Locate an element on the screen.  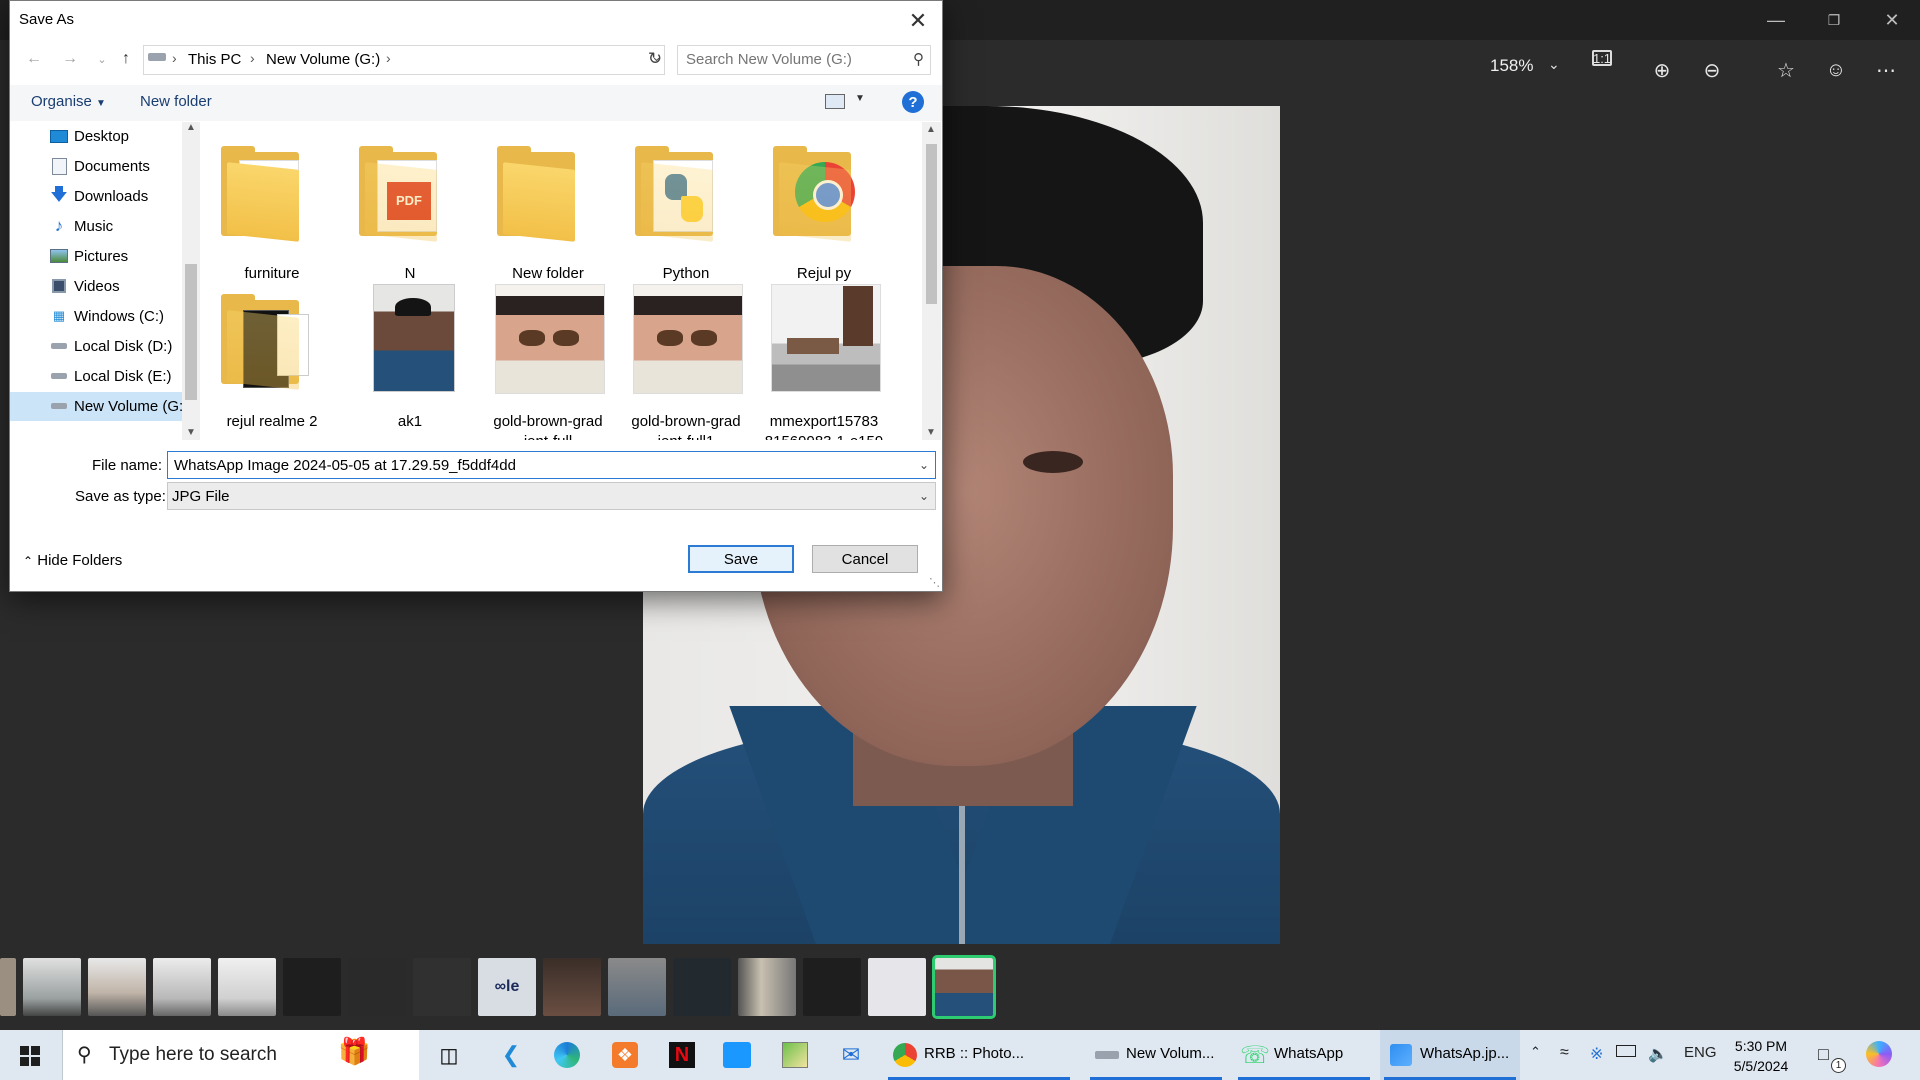
organise-button: Organise ▼ is located at coordinates (68, 101).